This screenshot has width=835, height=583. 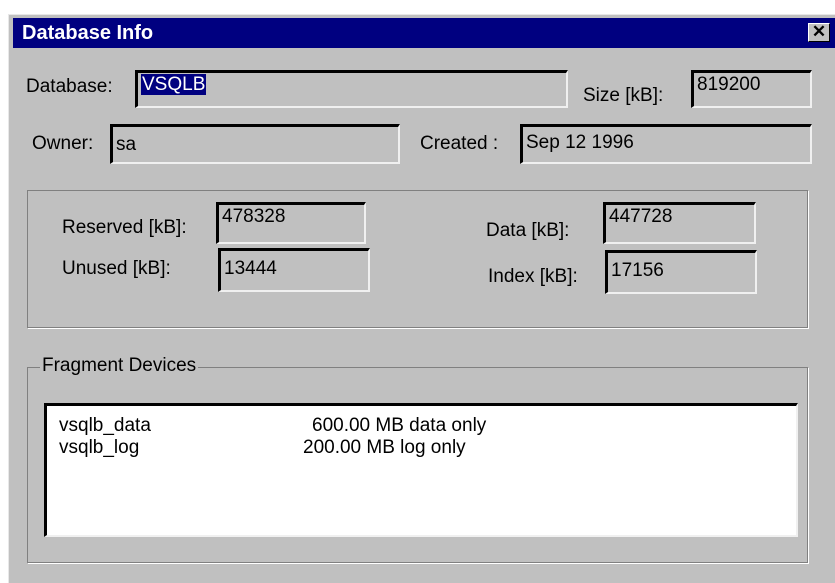 What do you see at coordinates (294, 270) in the screenshot?
I see `unused-field: 13444` at bounding box center [294, 270].